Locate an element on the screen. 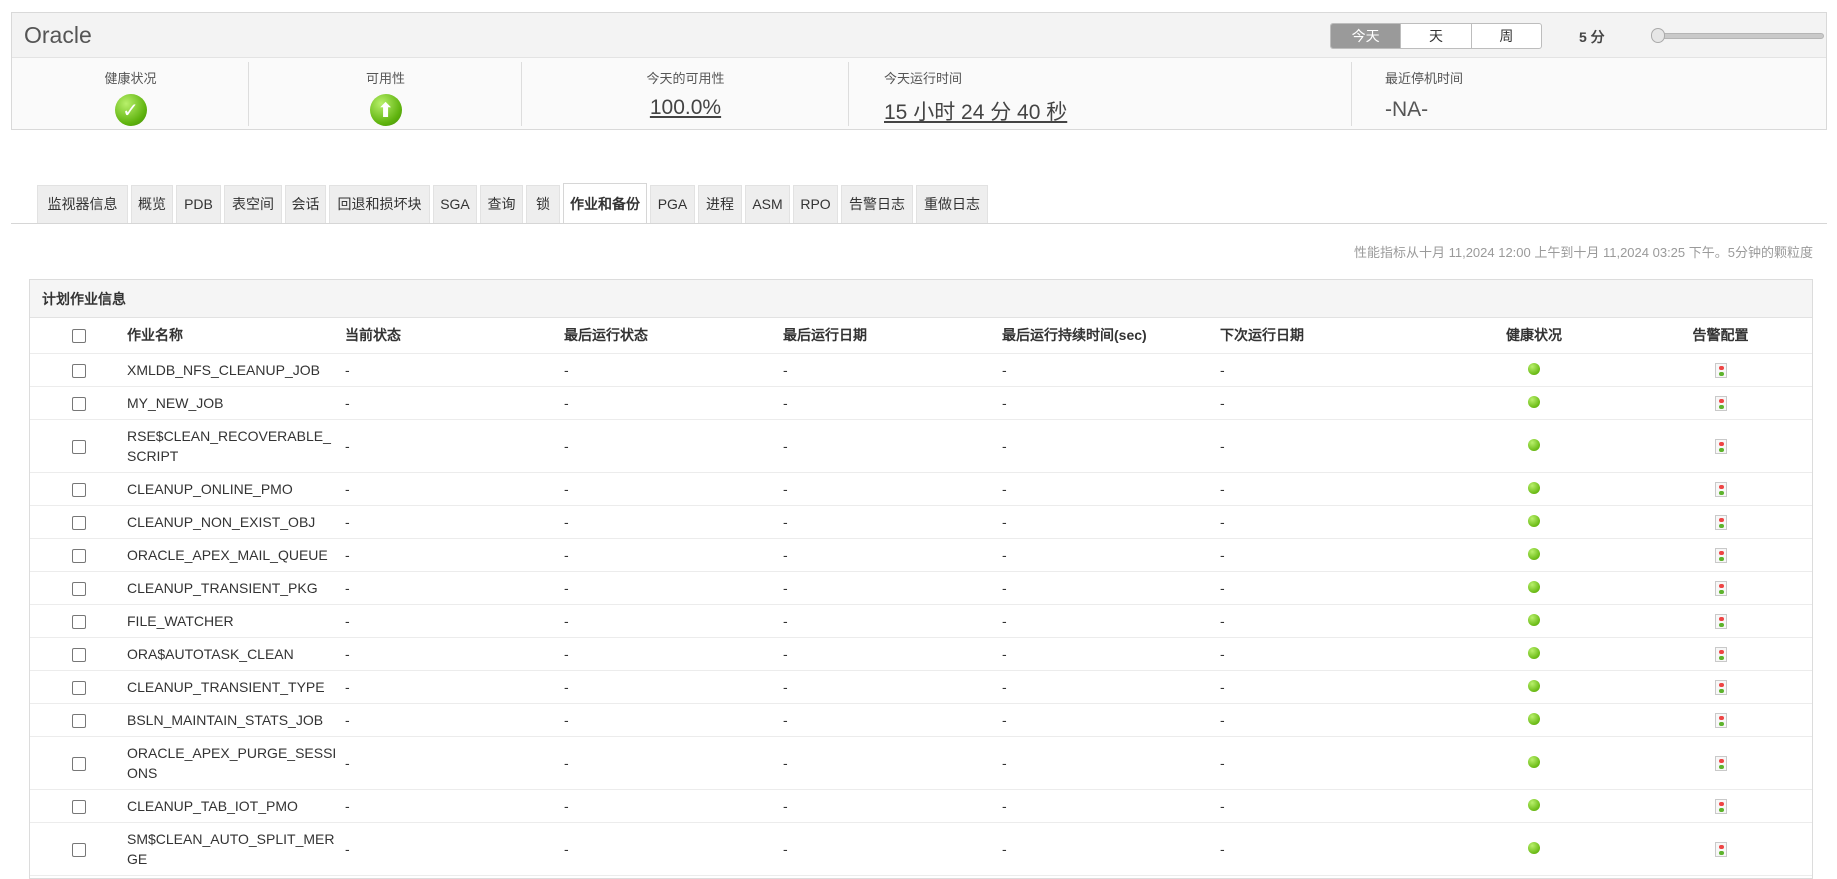 The image size is (1837, 879). column-header-last-run-status: 最后运行状态 is located at coordinates (673, 336).